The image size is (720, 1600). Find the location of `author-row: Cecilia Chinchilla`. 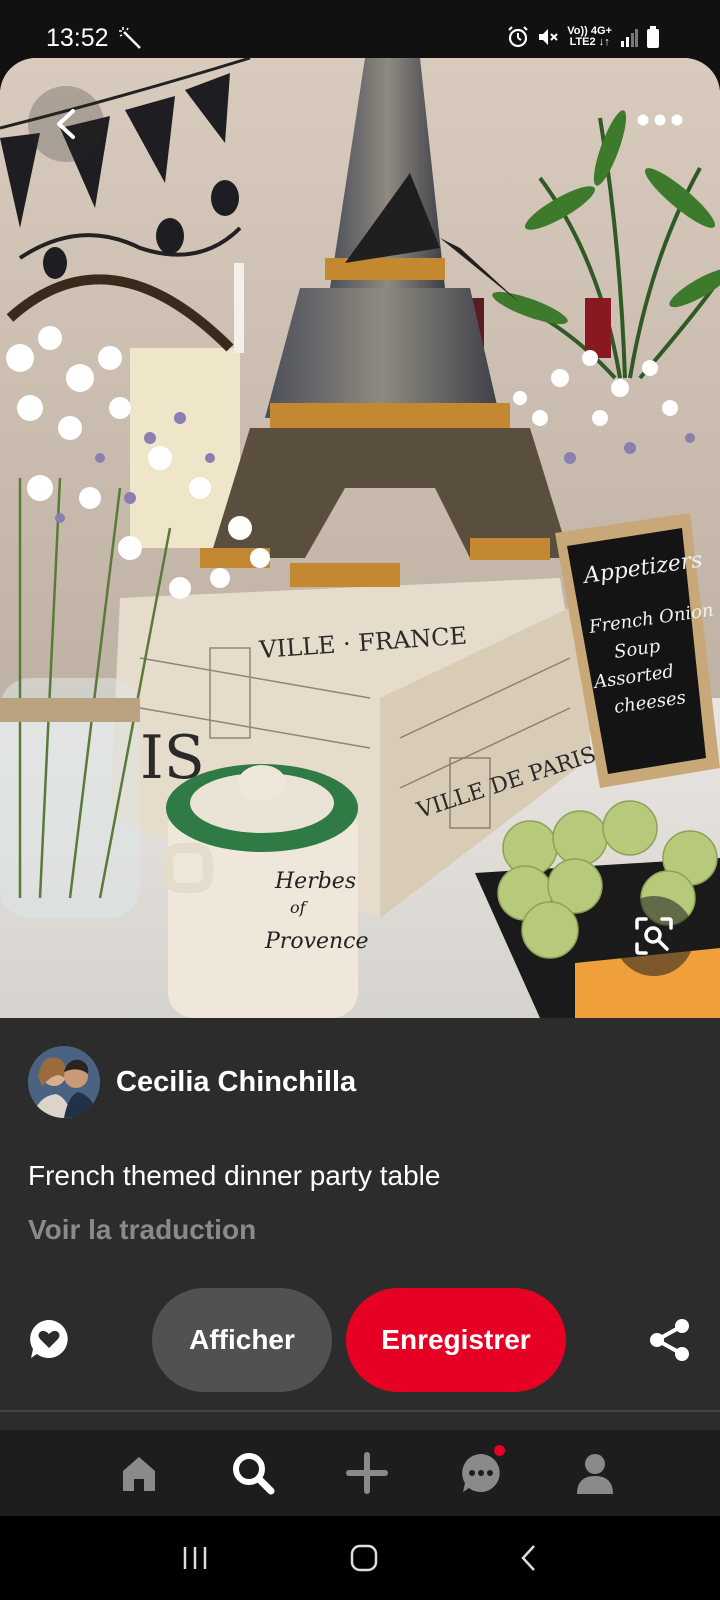

author-row: Cecilia Chinchilla is located at coordinates (192, 1082).